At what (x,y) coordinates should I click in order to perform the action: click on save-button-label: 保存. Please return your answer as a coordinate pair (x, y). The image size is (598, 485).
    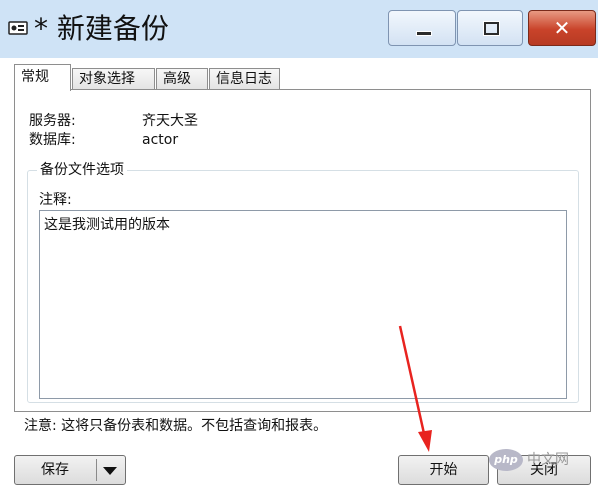
    Looking at the image, I should click on (55, 470).